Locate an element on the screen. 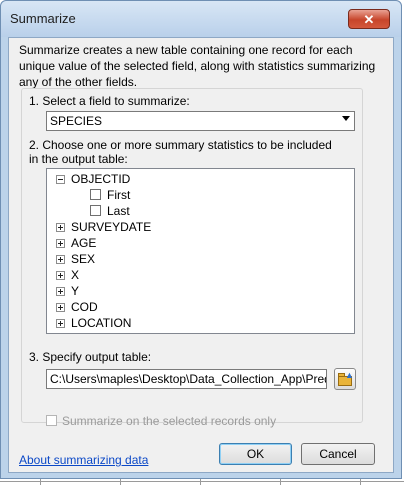 The image size is (404, 485). close-icon: ✕ is located at coordinates (369, 19).